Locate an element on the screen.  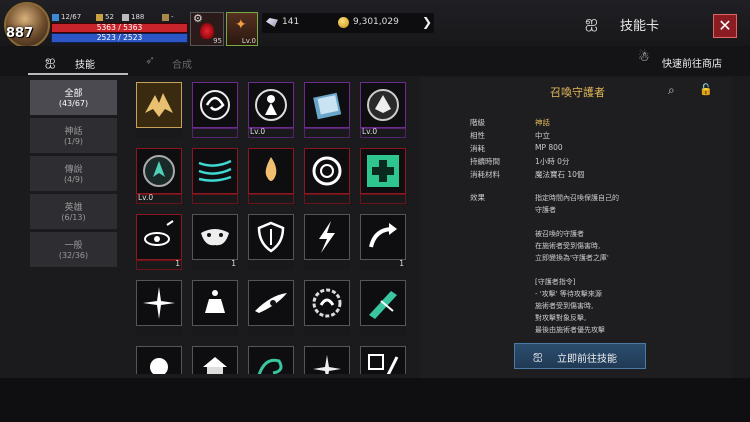
serpent-icon is located at coordinates (327, 303).